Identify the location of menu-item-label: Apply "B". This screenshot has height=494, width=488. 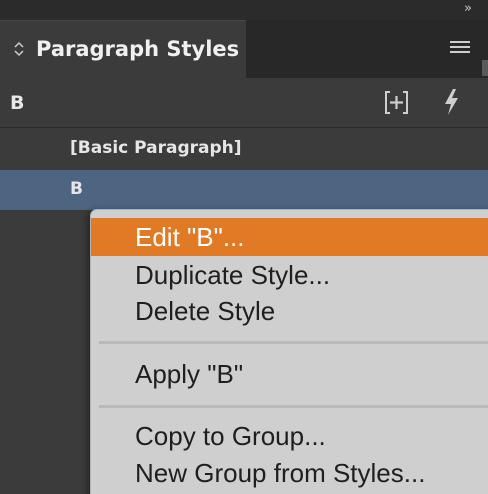
(189, 374).